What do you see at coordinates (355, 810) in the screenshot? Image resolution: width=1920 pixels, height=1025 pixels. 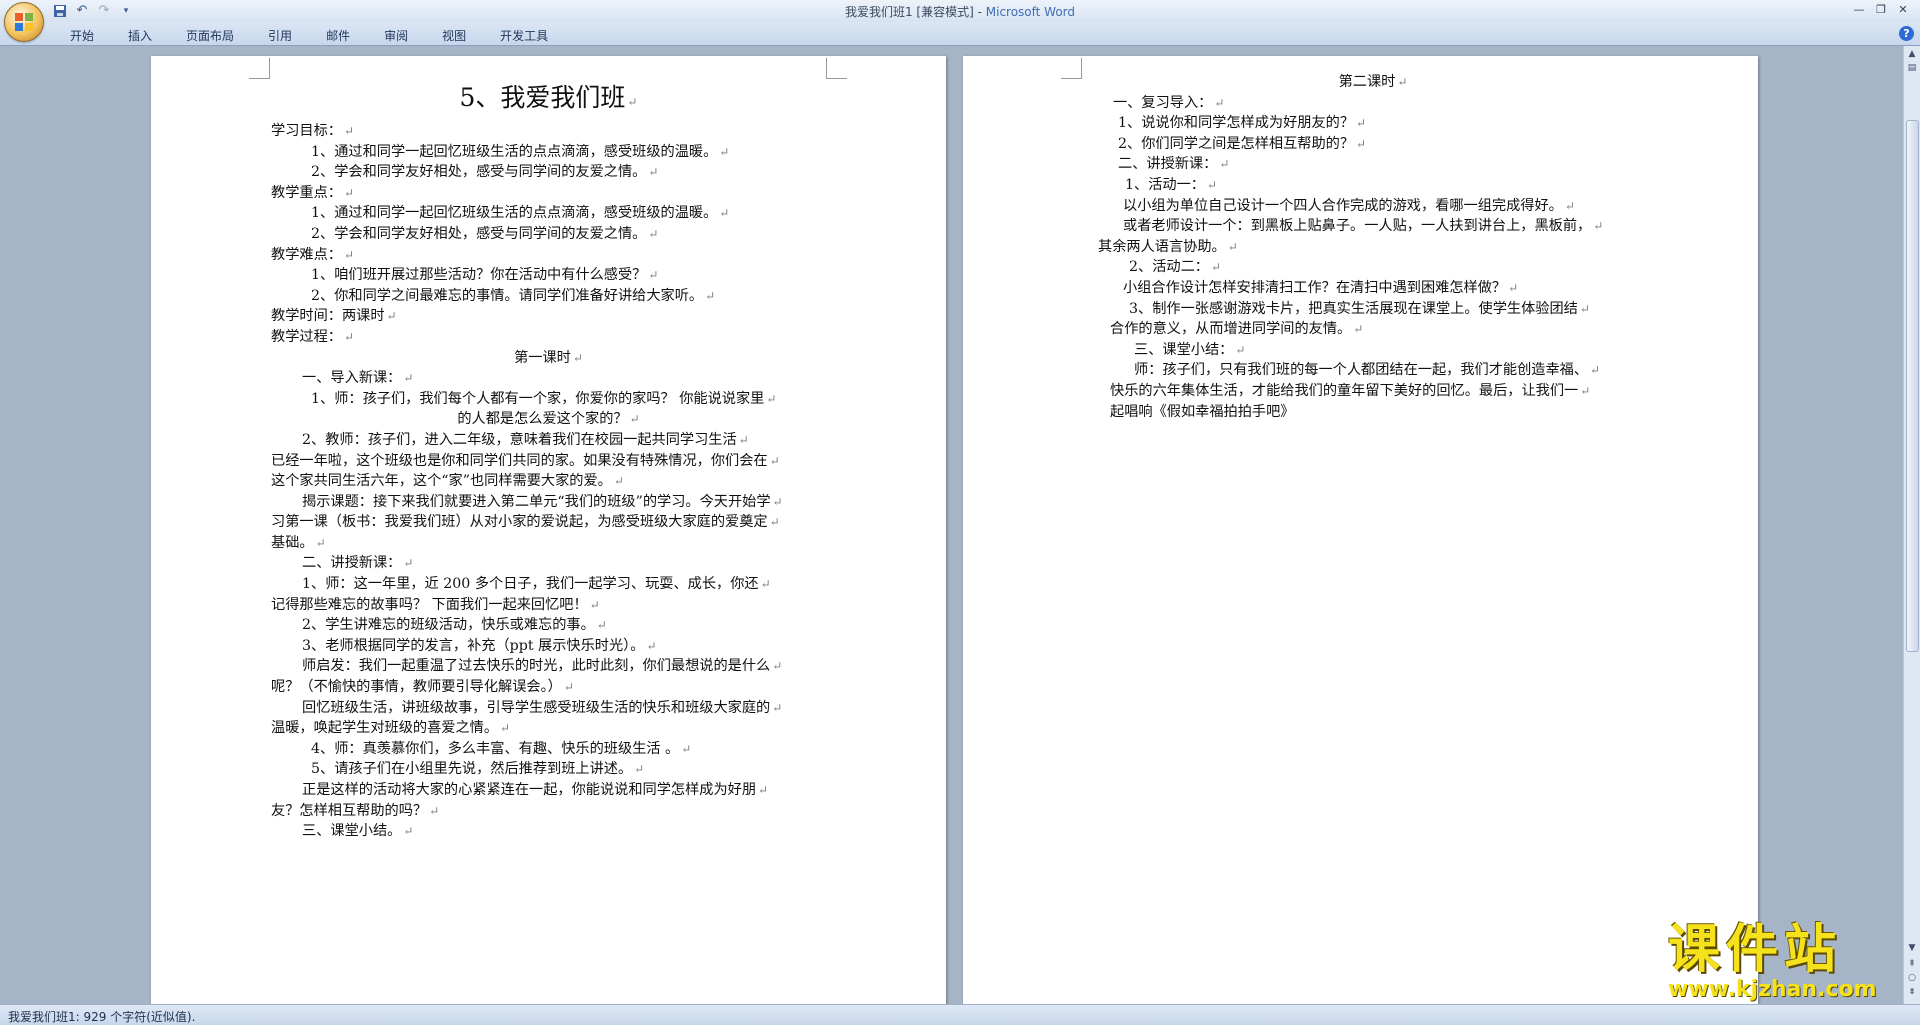 I see `paragraph: 友？怎样相互帮助的吗？ ↵` at bounding box center [355, 810].